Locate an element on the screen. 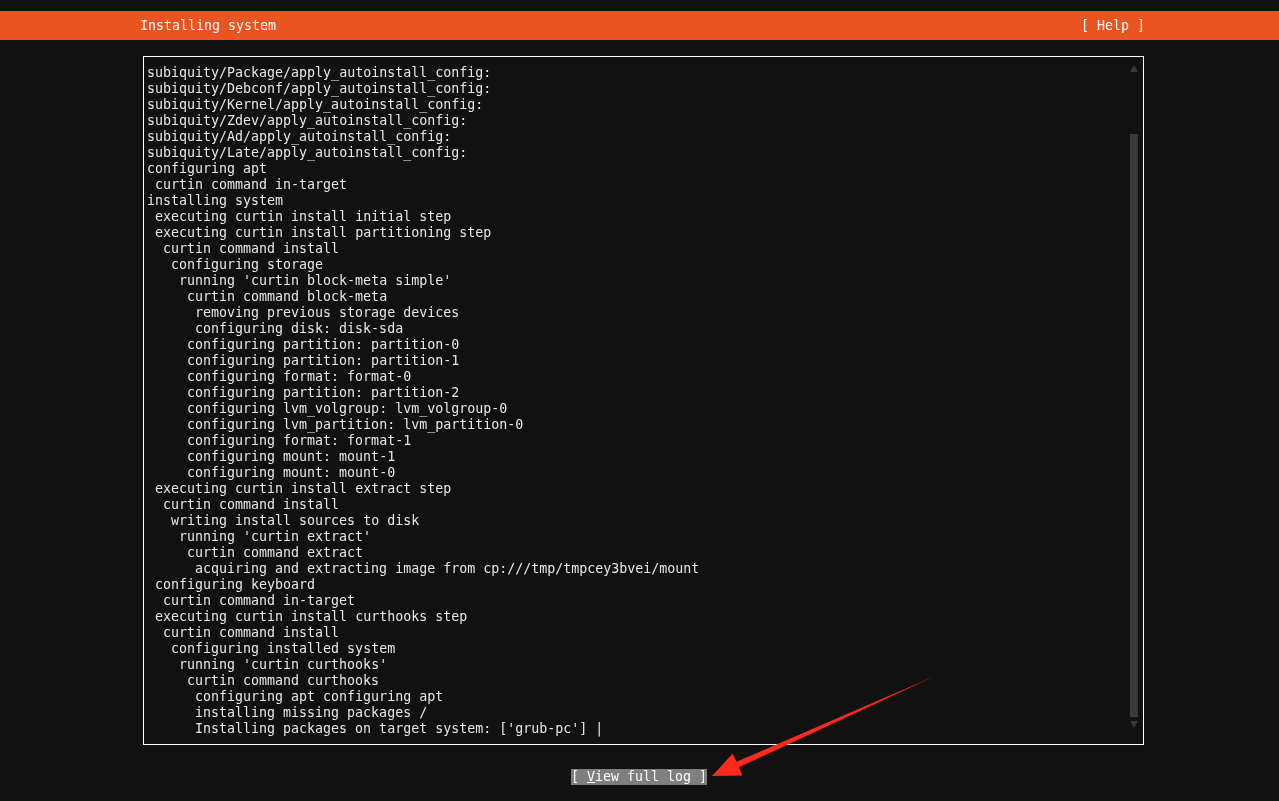 The height and width of the screenshot is (801, 1279). log-line: subiquity/Debconf/apply_autoinstall_config: is located at coordinates (320, 89).